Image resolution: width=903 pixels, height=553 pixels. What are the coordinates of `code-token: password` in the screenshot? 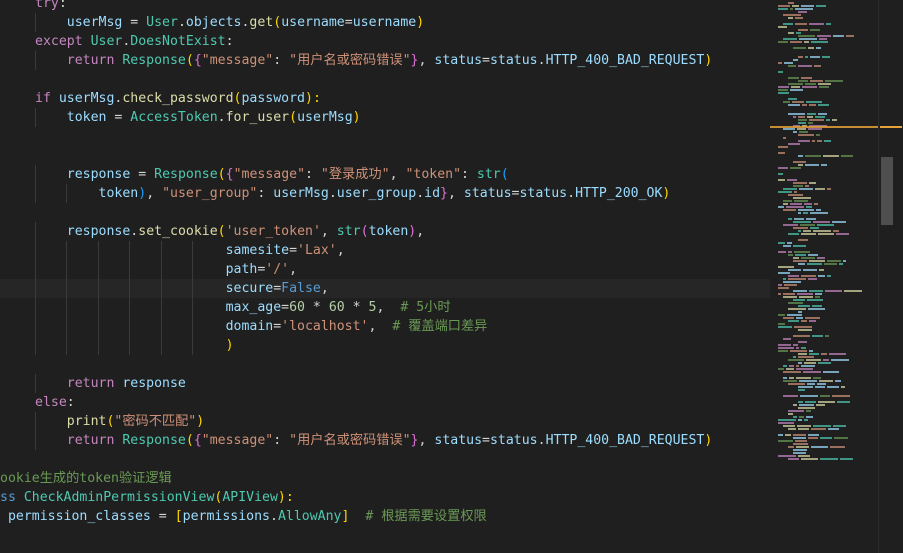 It's located at (273, 98).